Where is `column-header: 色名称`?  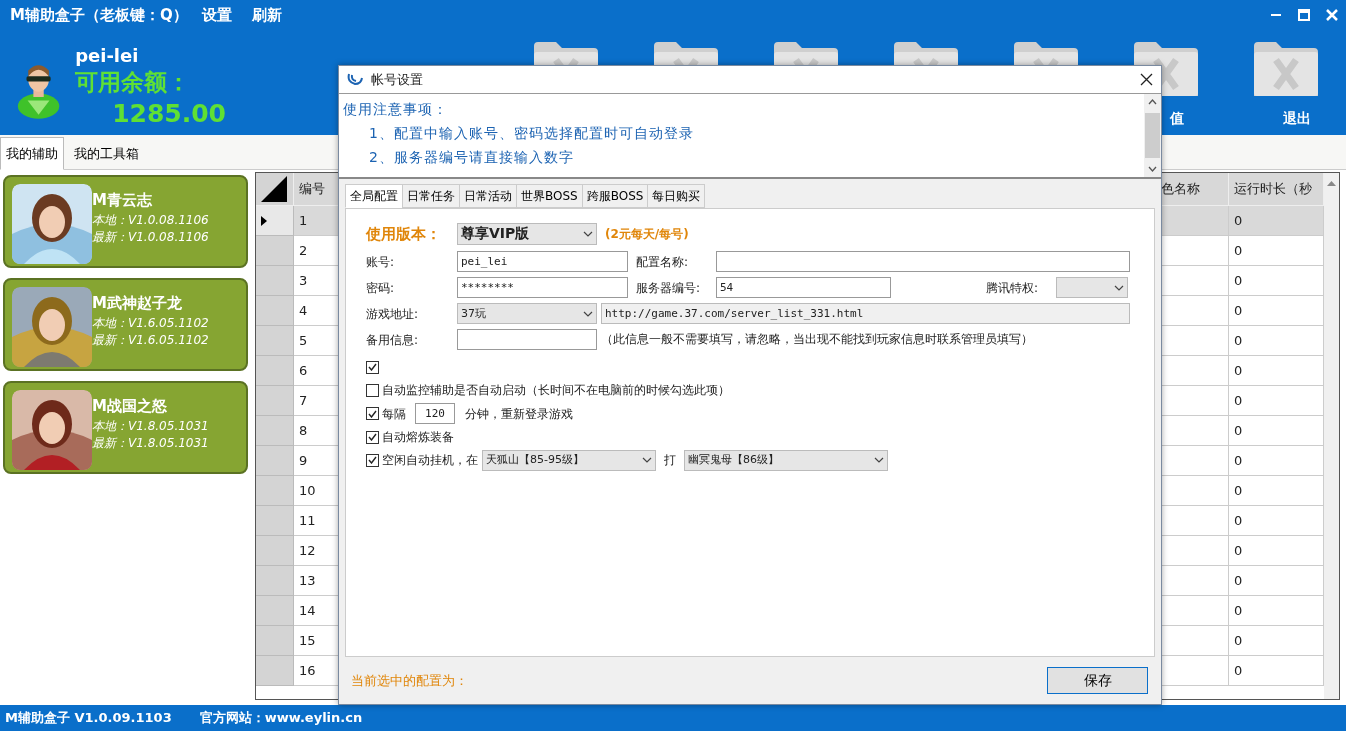
column-header: 色名称 is located at coordinates (1180, 189).